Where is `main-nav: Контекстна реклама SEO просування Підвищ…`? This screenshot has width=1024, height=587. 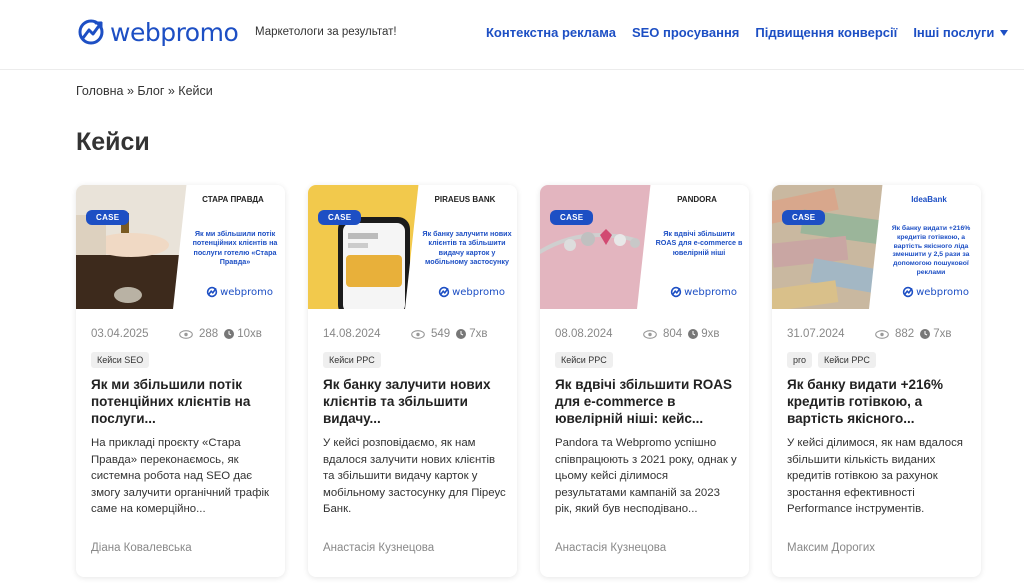
main-nav: Контекстна реклама SEO просування Підвищ… is located at coordinates (747, 32).